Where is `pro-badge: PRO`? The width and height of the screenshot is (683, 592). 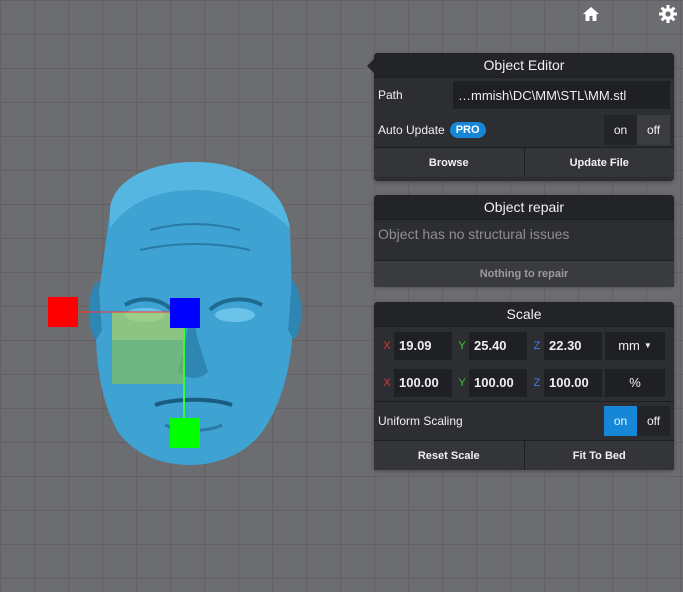 pro-badge: PRO is located at coordinates (467, 129).